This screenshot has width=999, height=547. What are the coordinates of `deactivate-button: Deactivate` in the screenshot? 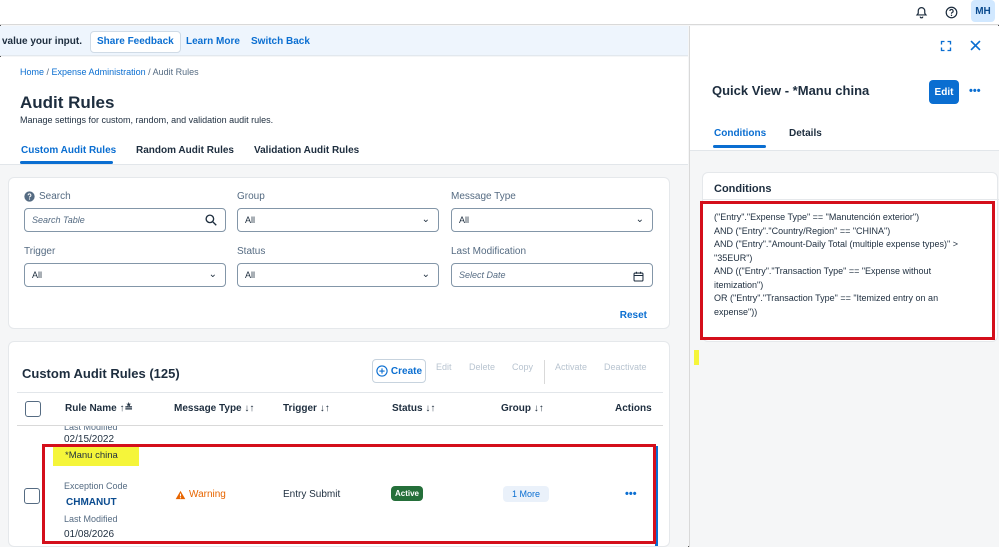 It's located at (625, 367).